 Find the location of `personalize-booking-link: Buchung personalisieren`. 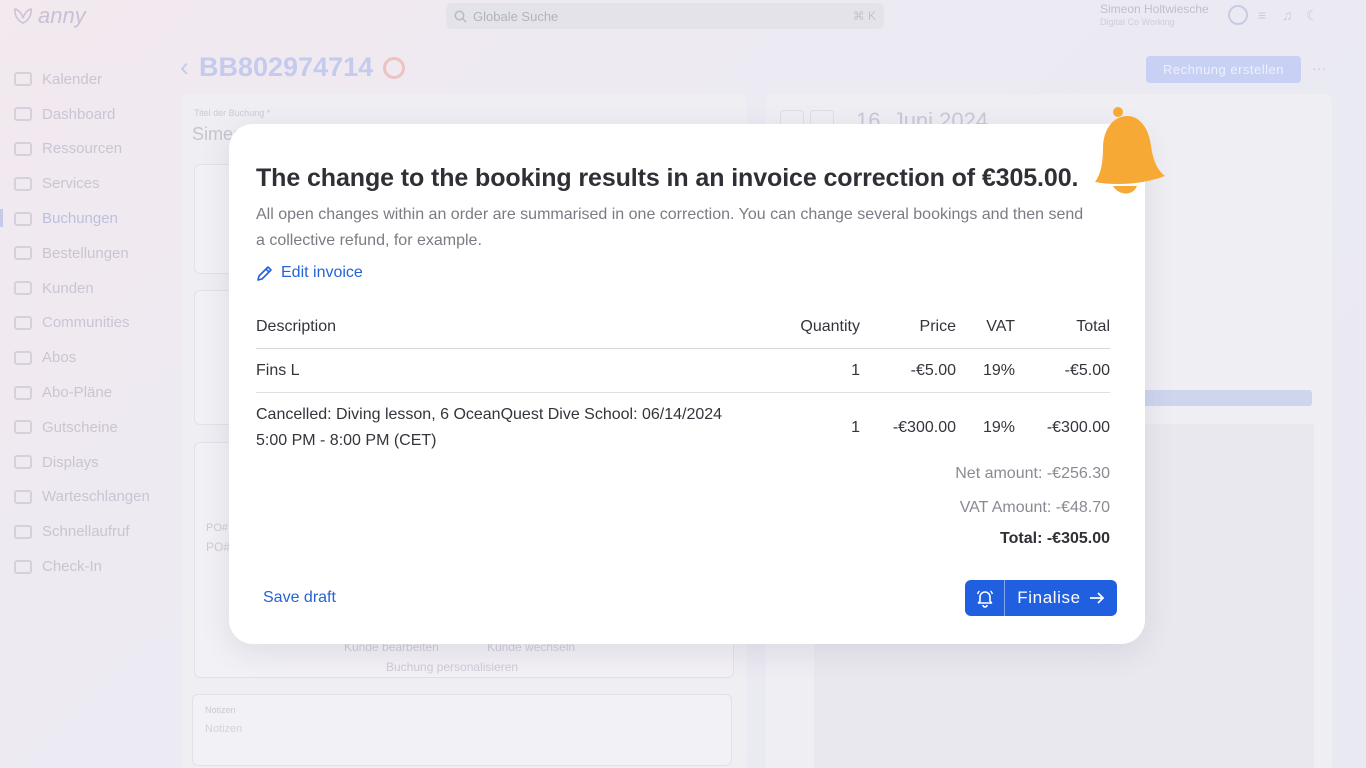

personalize-booking-link: Buchung personalisieren is located at coordinates (452, 667).